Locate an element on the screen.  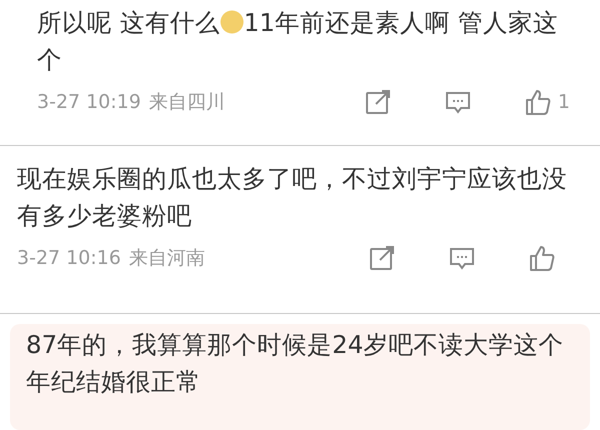
comment-location: 来自四川 is located at coordinates (186, 102).